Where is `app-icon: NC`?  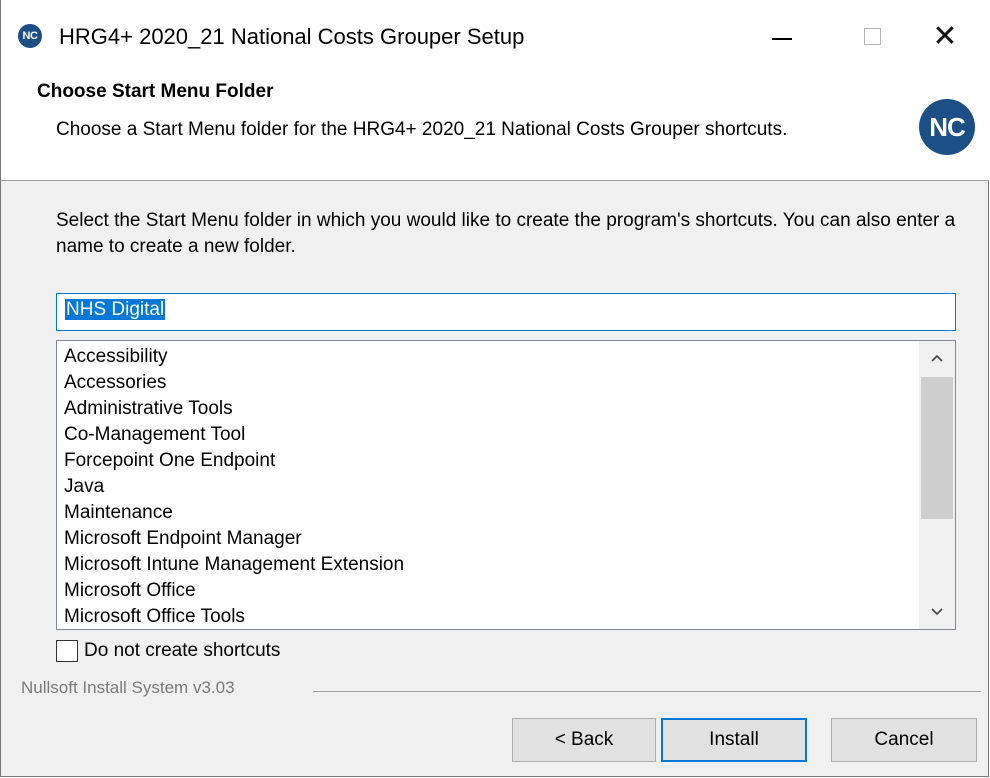 app-icon: NC is located at coordinates (30, 36).